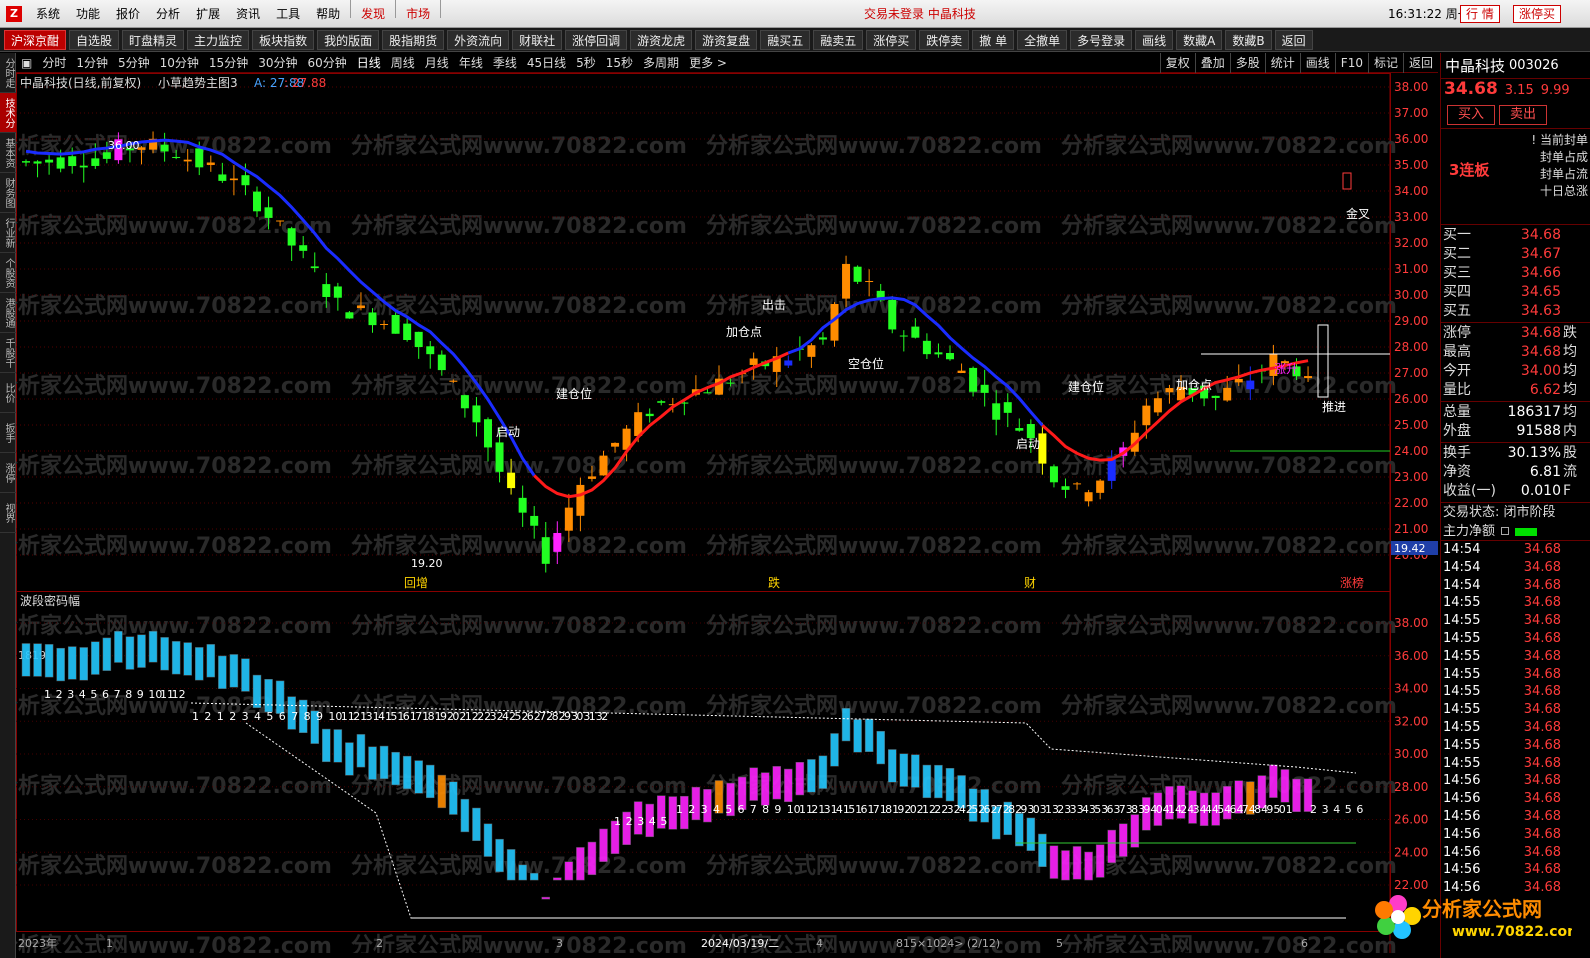 This screenshot has width=1590, height=958. Describe the element at coordinates (8, 433) in the screenshot. I see `left-tab: 扳手` at that location.